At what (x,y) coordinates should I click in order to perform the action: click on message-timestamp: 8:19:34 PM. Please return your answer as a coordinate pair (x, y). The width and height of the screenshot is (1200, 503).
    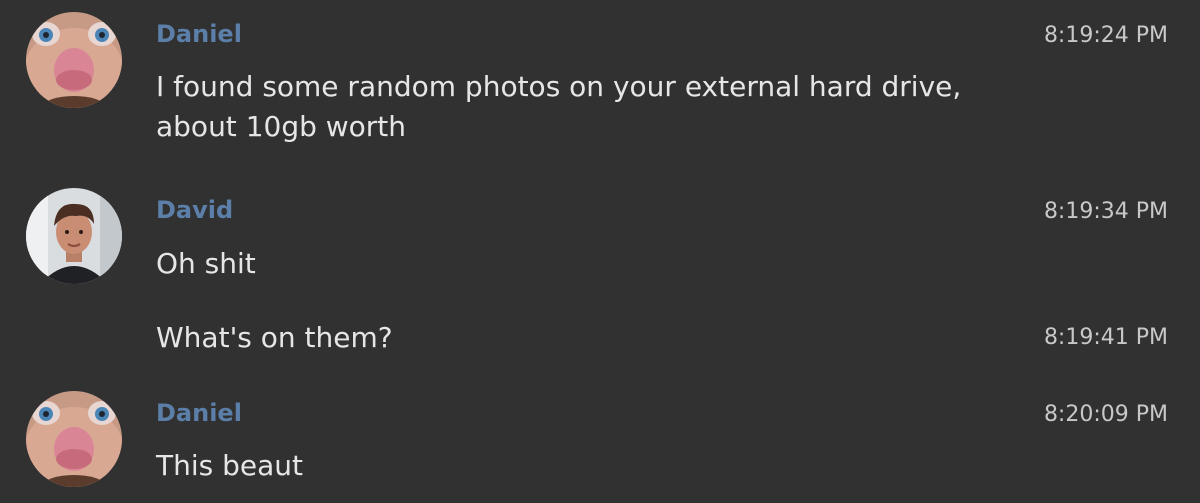
    Looking at the image, I should click on (1105, 211).